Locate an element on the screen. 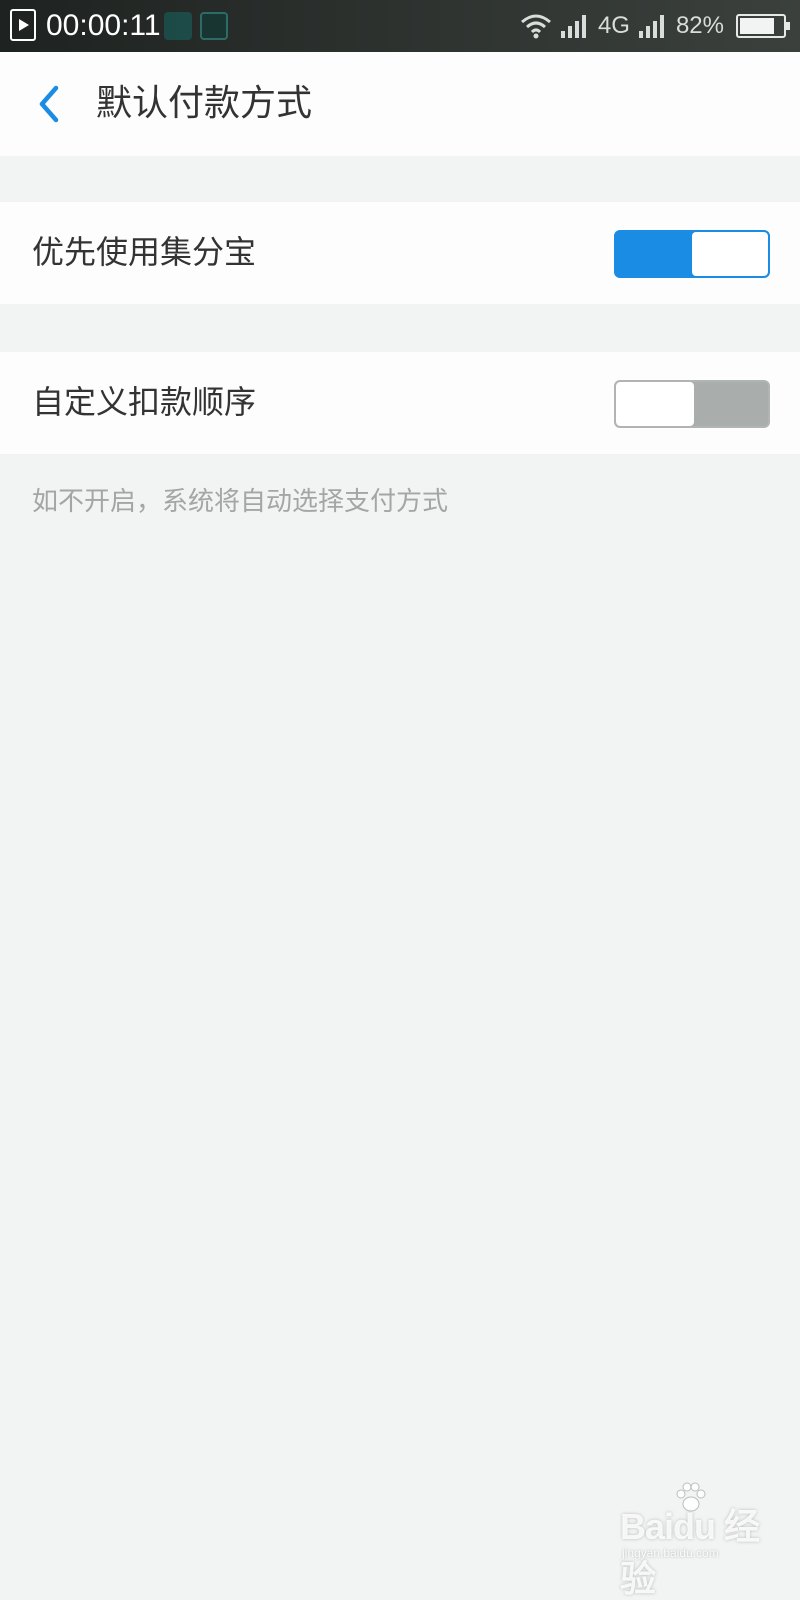 The width and height of the screenshot is (800, 1600). status-bar: 00:00:11 4G 82% is located at coordinates (400, 26).